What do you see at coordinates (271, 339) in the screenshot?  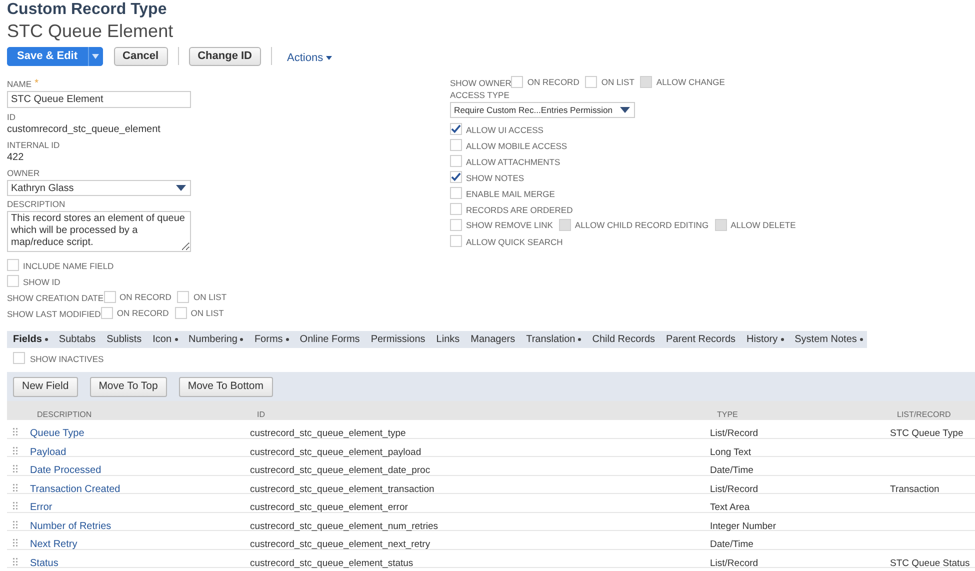 I see `tab: Forms` at bounding box center [271, 339].